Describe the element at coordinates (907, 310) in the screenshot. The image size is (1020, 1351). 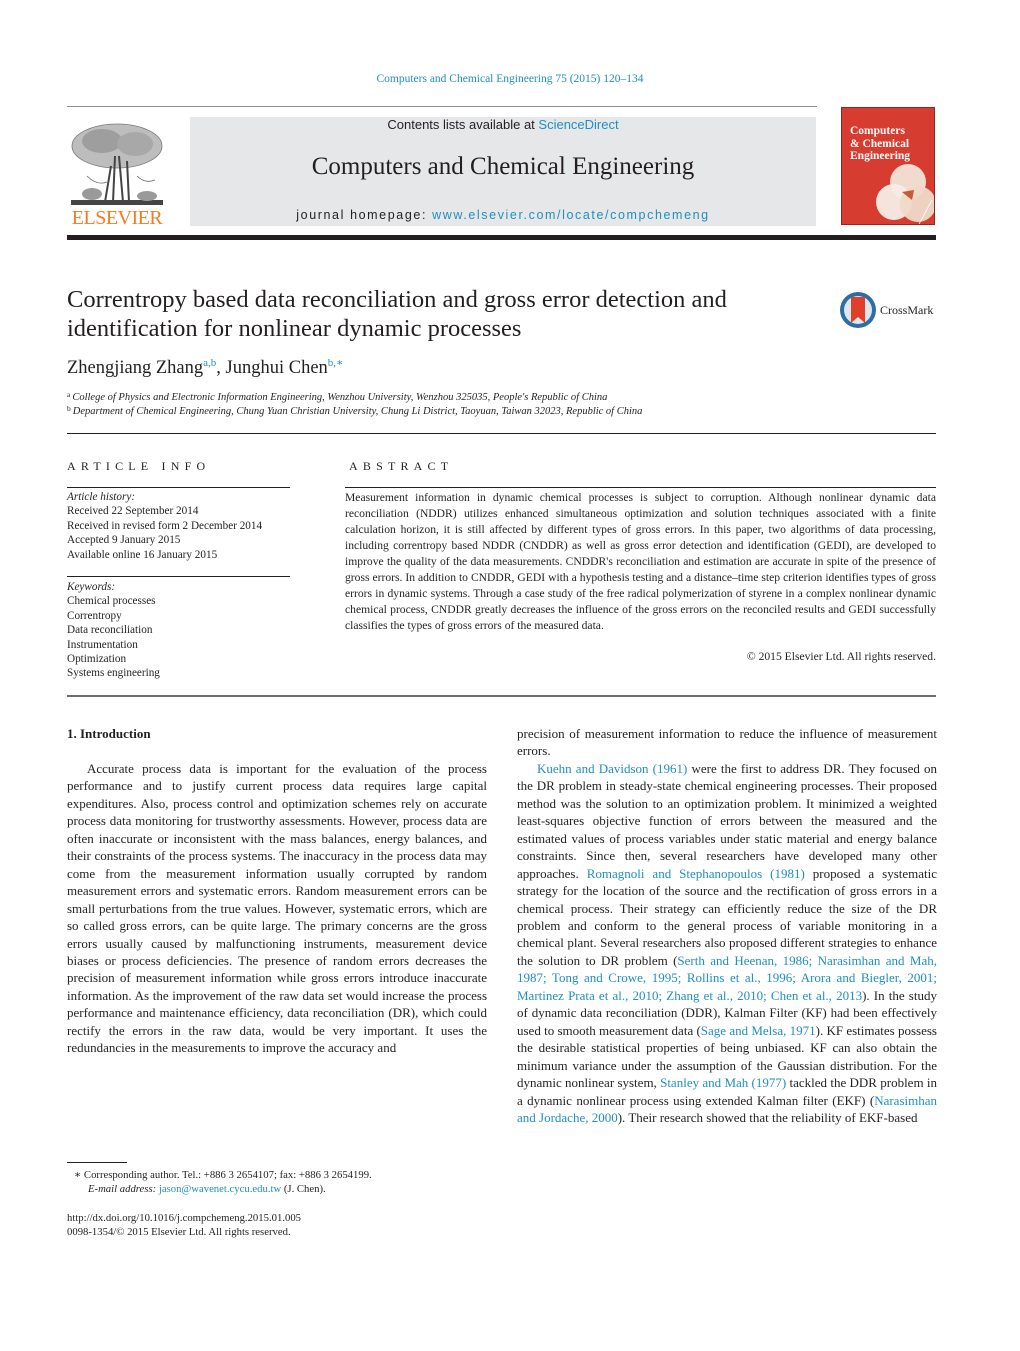
I see `crossmark-label: CrossMark` at that location.